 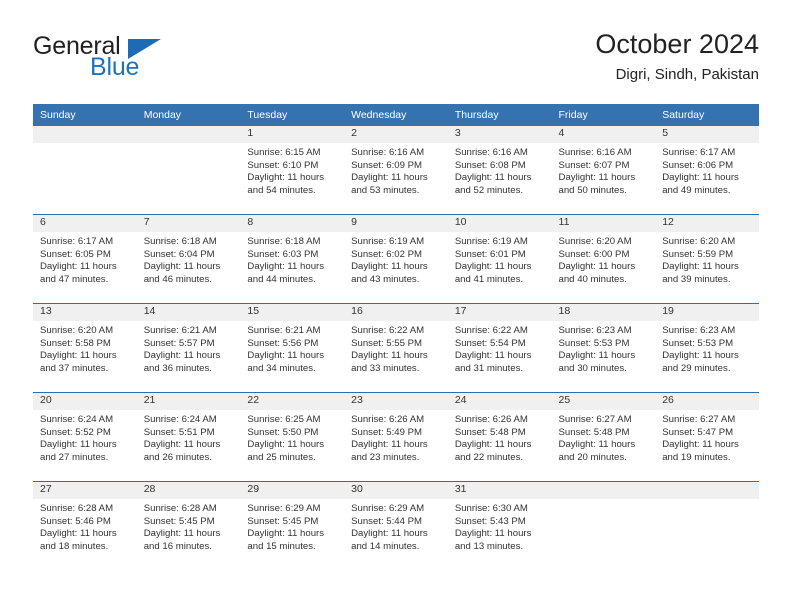 I want to click on day-detail-line: and 13 minutes., so click(x=489, y=546).